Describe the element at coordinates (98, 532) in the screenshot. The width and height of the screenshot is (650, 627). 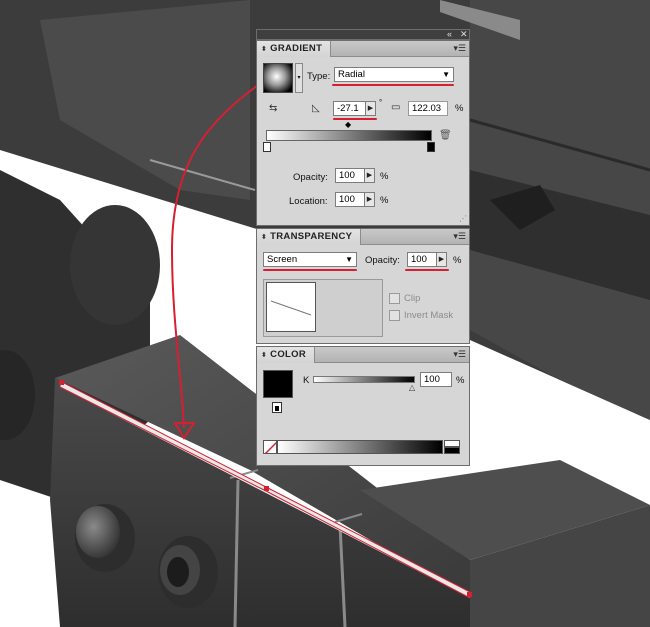
I see `knob-left-face` at that location.